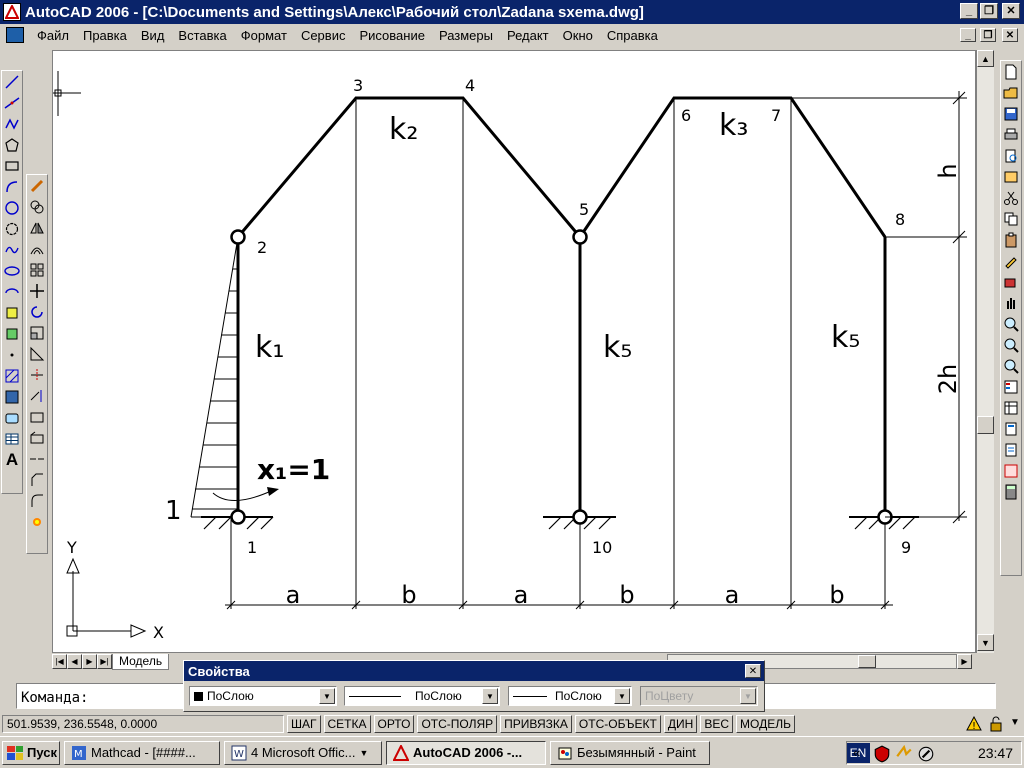 This screenshot has height=768, width=1024. What do you see at coordinates (466, 35) in the screenshot?
I see `menu-dimension: Размеры` at bounding box center [466, 35].